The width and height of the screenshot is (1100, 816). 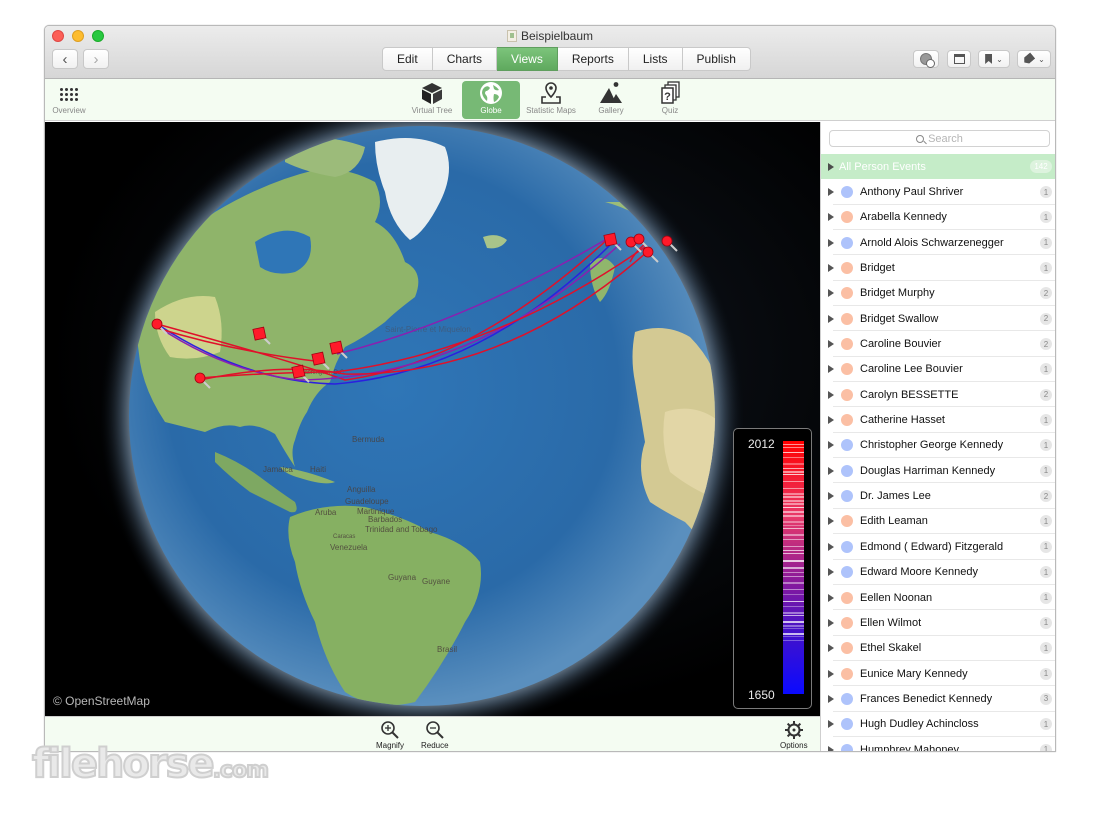 What do you see at coordinates (432, 100) in the screenshot?
I see `view-virtual-tree: Virtual Tree` at bounding box center [432, 100].